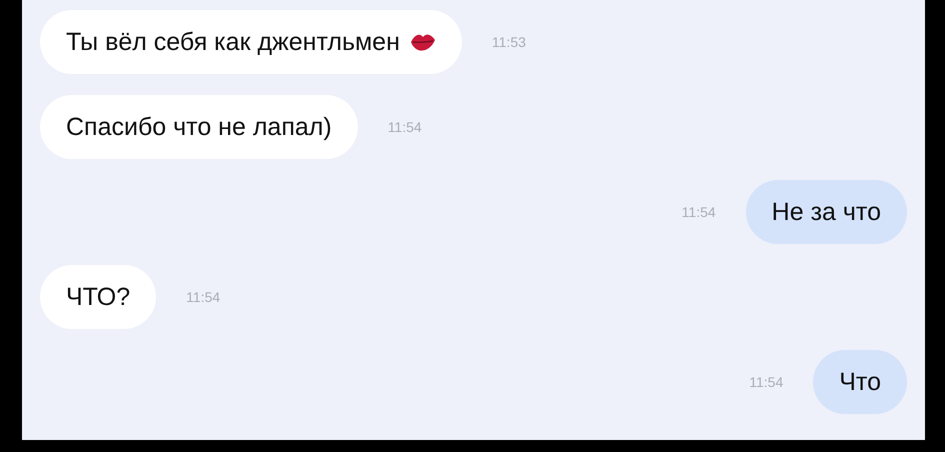 The height and width of the screenshot is (452, 945). I want to click on message-text: ЧТО?, so click(98, 297).